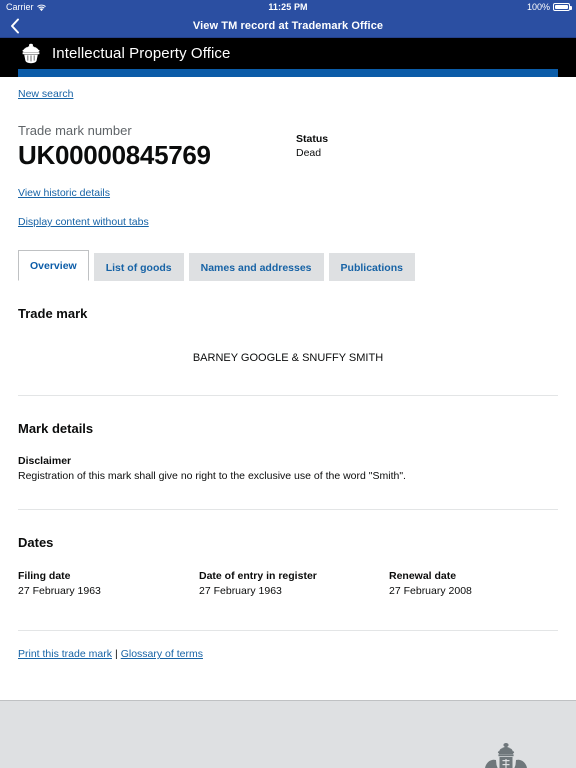  I want to click on tab-publications: Publications, so click(371, 267).